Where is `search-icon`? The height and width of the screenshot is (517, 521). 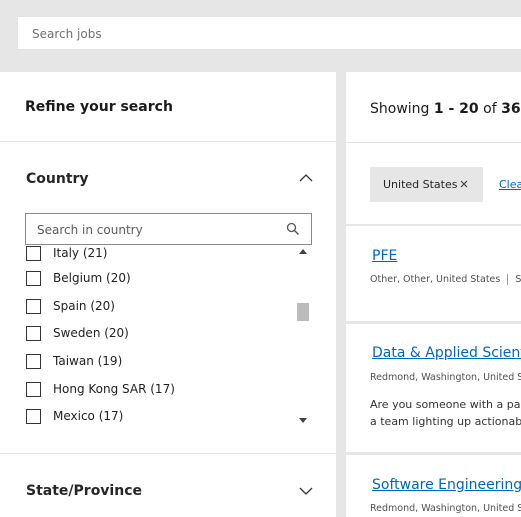
search-icon is located at coordinates (293, 229).